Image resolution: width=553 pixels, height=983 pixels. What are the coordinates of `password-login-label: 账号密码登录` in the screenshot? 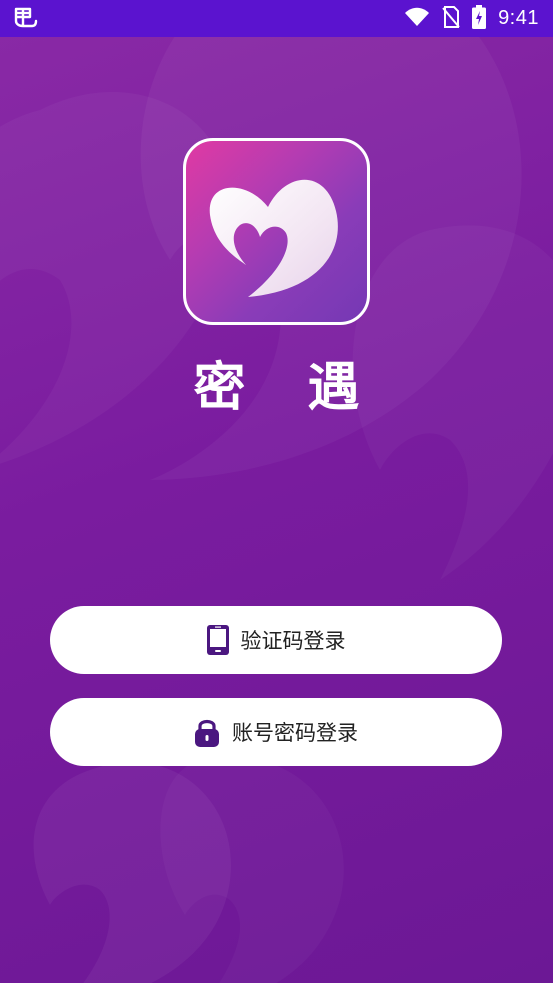 It's located at (295, 733).